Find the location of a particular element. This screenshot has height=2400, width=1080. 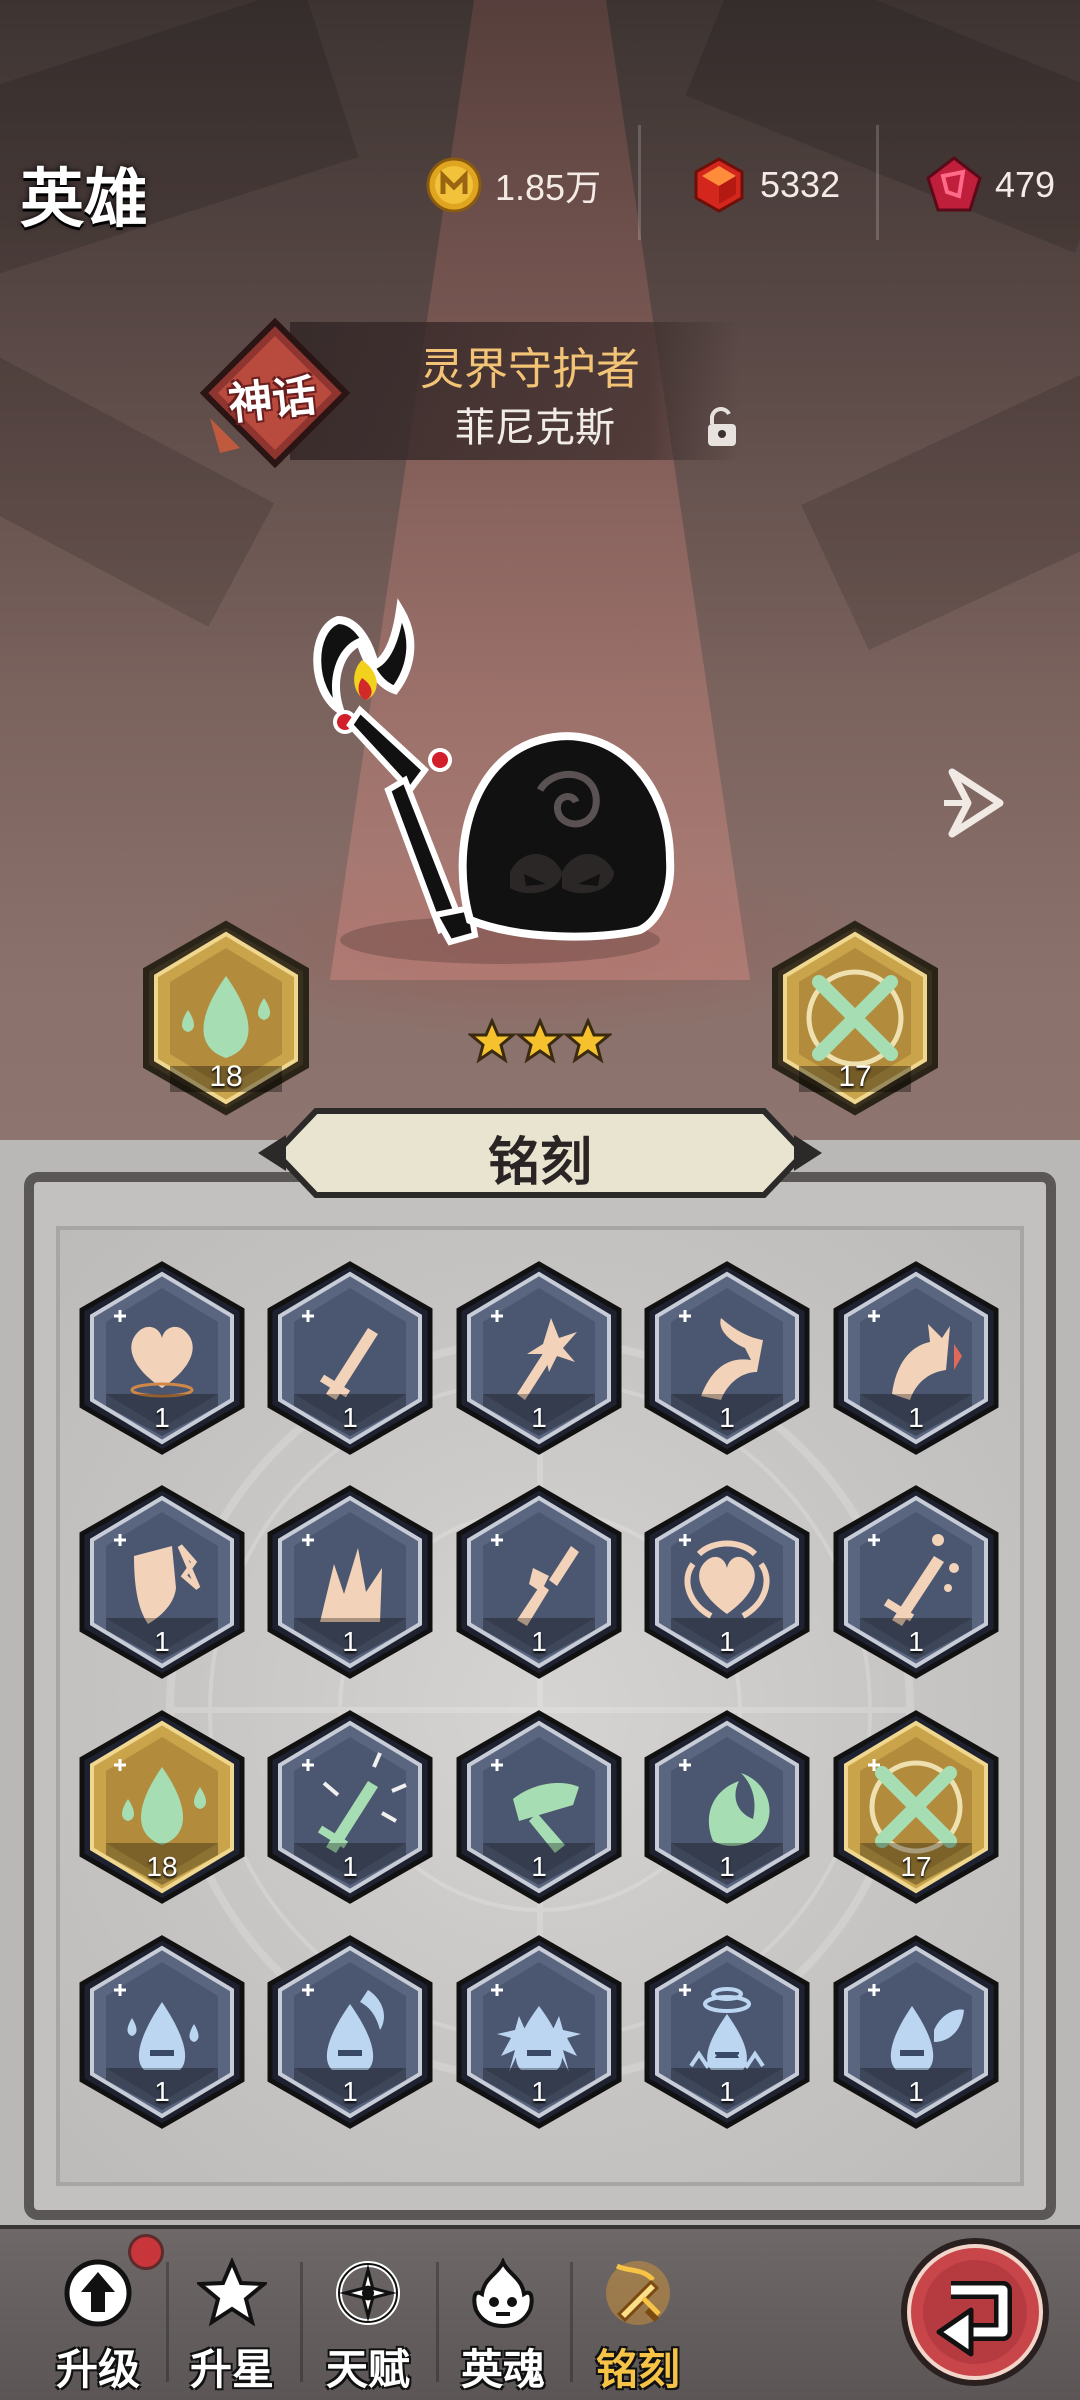

back-button is located at coordinates (975, 2312).